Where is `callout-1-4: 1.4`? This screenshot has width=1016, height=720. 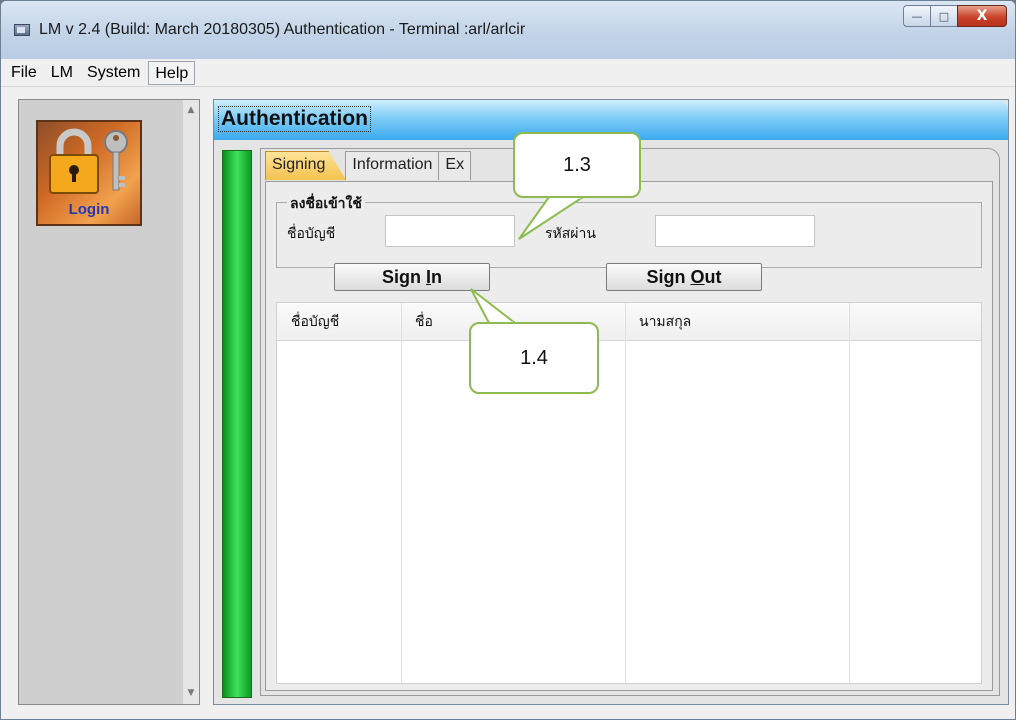 callout-1-4: 1.4 is located at coordinates (534, 358).